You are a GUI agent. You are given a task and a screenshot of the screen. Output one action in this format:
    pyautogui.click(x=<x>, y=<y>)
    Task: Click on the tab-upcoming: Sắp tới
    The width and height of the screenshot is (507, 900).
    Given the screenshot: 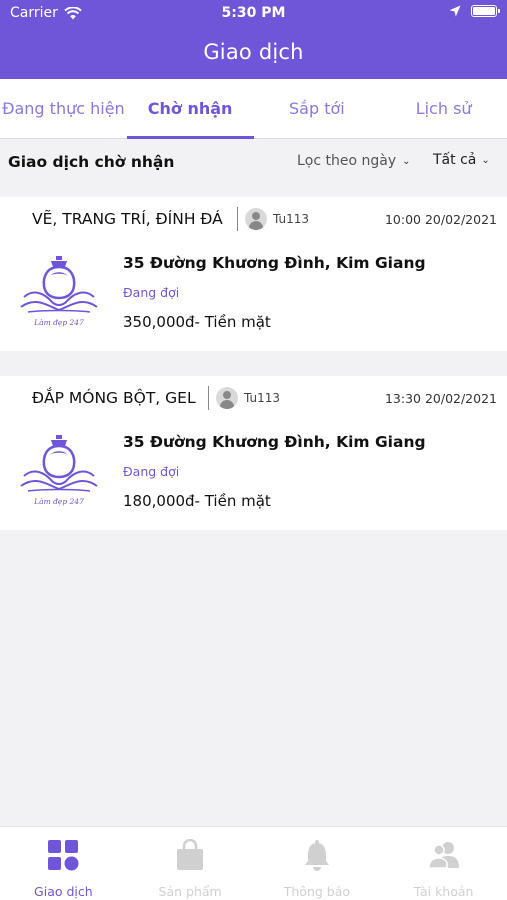 What is the action you would take?
    pyautogui.click(x=317, y=108)
    